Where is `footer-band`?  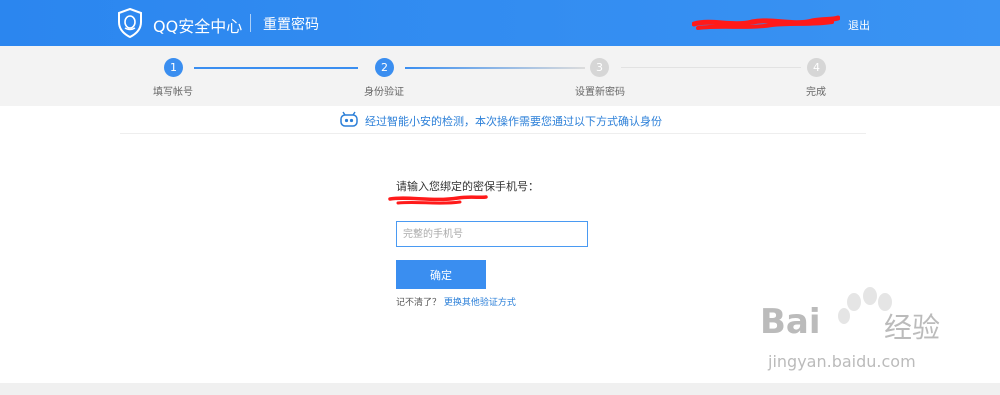 footer-band is located at coordinates (500, 389).